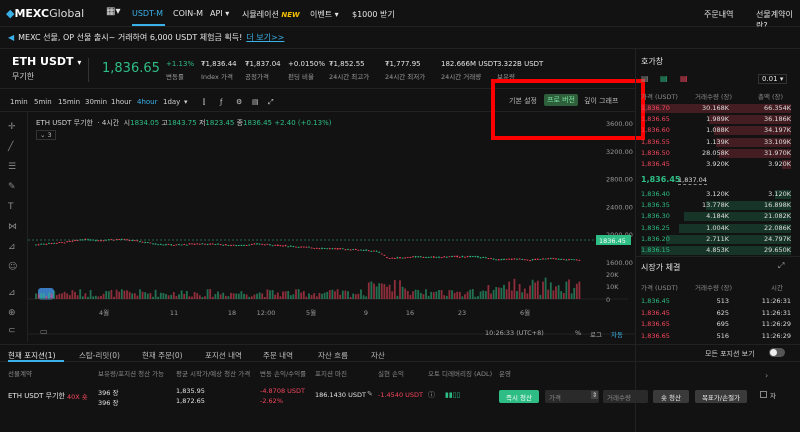 The height and width of the screenshot is (432, 800). Describe the element at coordinates (188, 13) in the screenshot. I see `nav-coin-m: COIN-M` at that location.